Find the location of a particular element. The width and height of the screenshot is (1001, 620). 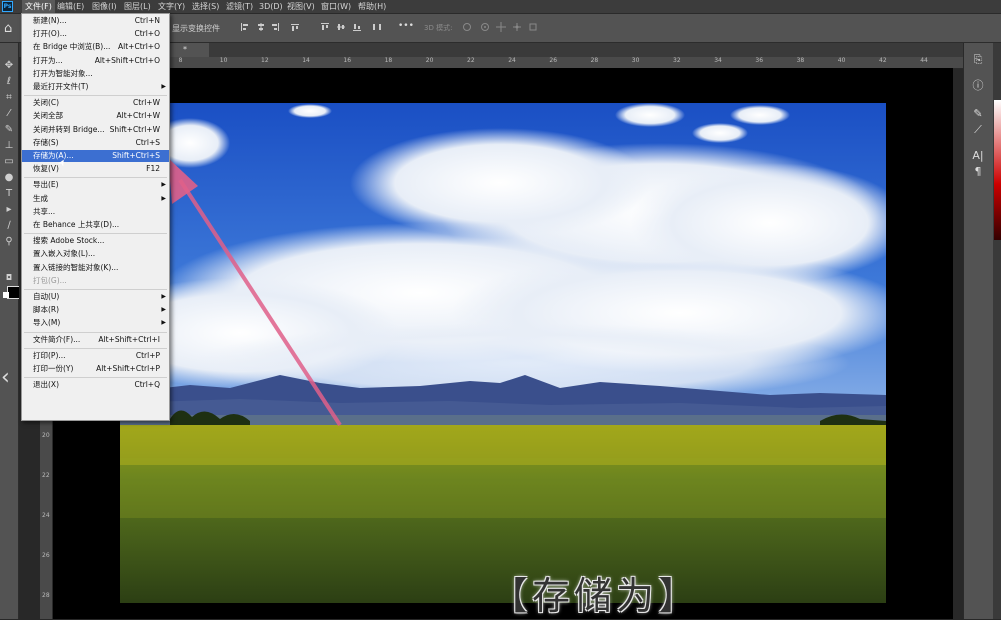

lasso-tool-icon: ℓ is located at coordinates (9, 82).